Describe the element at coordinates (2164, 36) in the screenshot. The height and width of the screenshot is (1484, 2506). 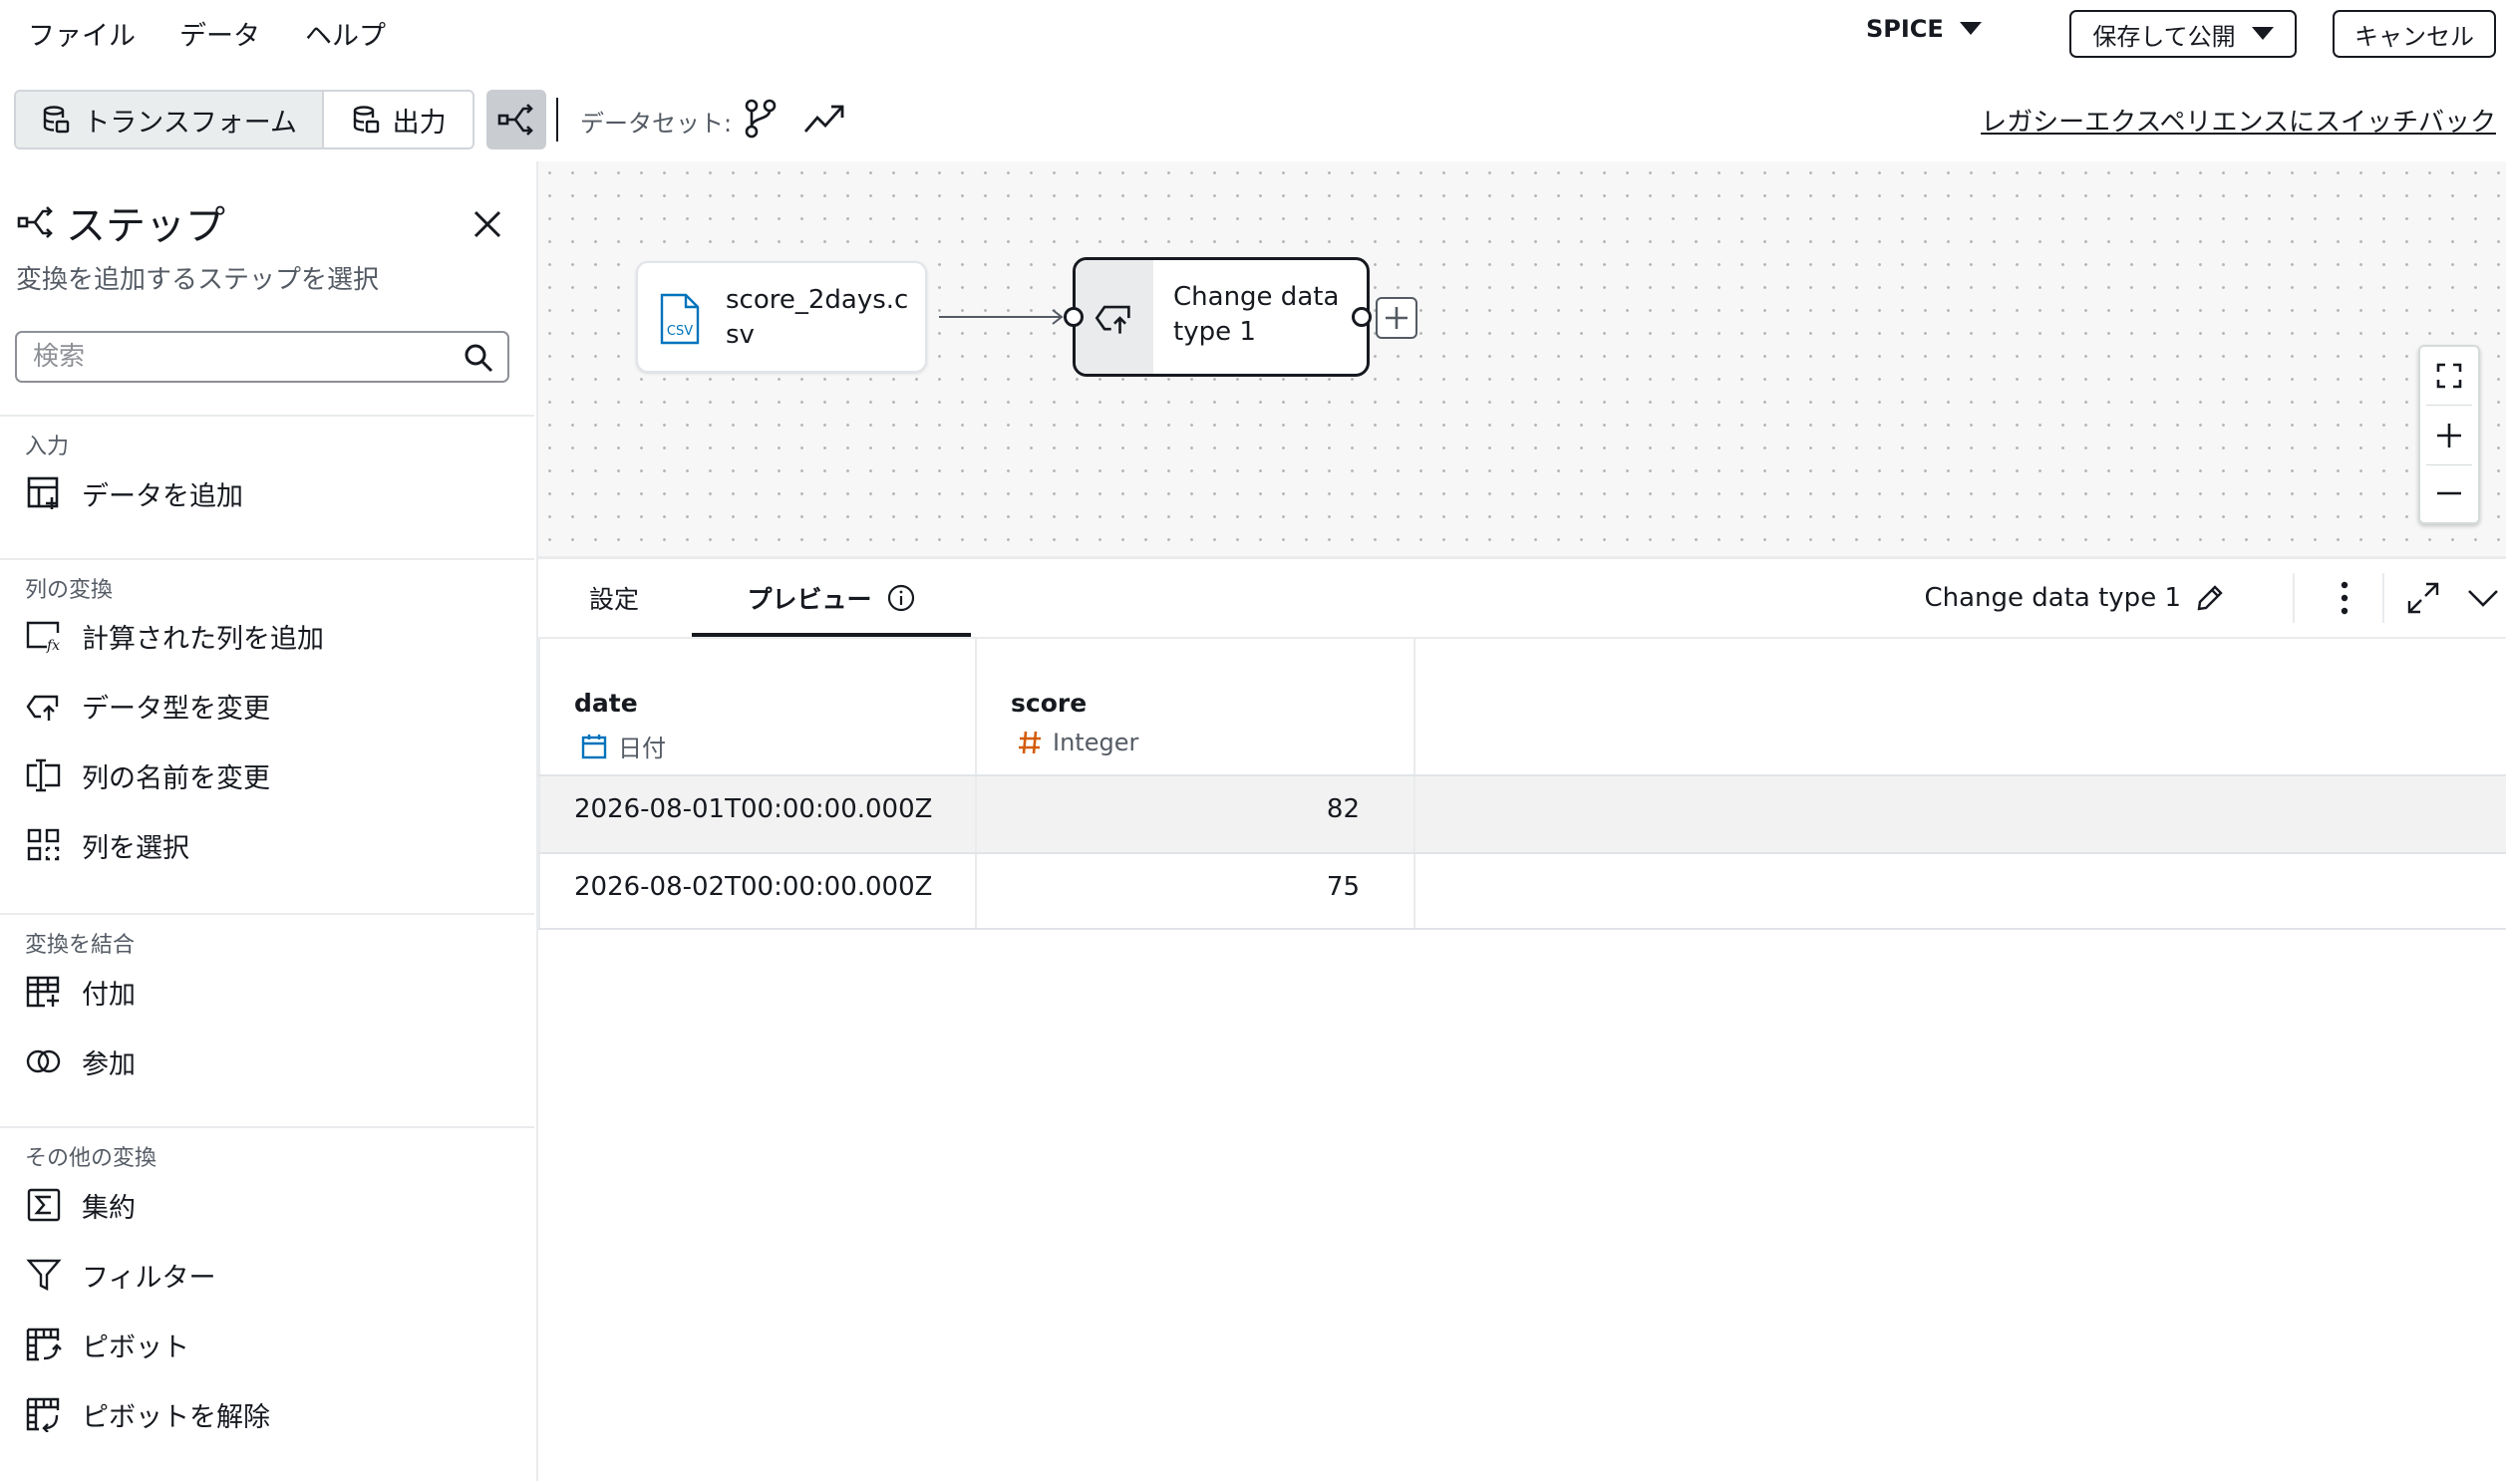
I see `save-and-publish-label: 保存して公開` at that location.